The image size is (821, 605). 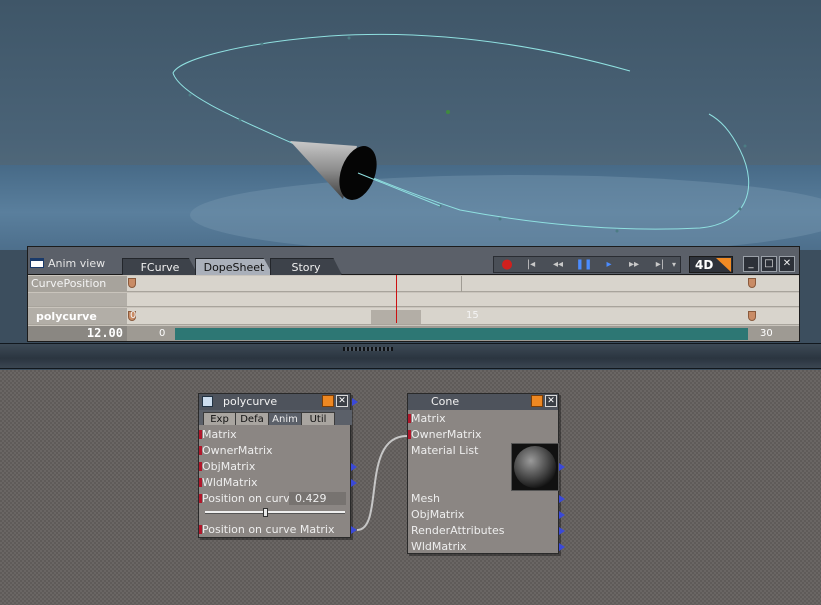 I want to click on material-preview, so click(x=535, y=467).